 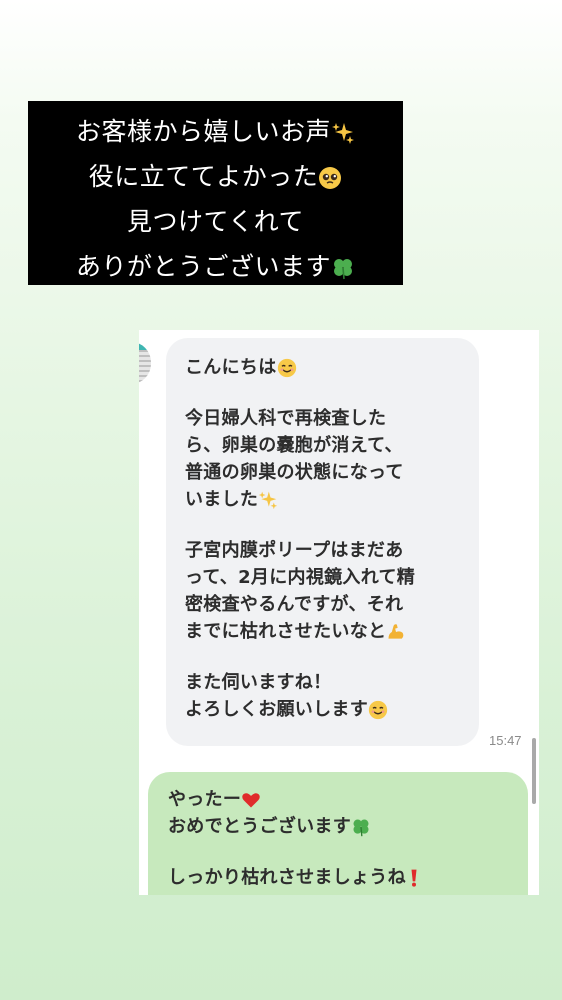 What do you see at coordinates (294, 472) in the screenshot?
I see `message-line: 普通の卵巣の状態になって` at bounding box center [294, 472].